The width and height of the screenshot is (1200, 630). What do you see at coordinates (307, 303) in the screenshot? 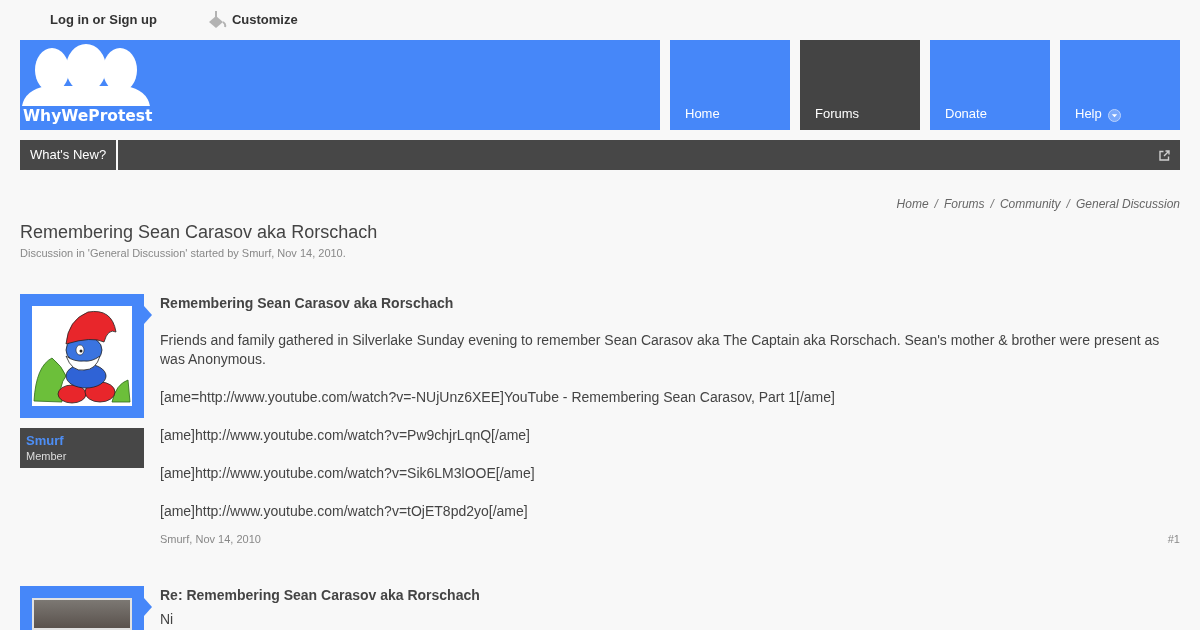
I see `post-title: Remembering Sean Carasov aka Rorschach` at bounding box center [307, 303].